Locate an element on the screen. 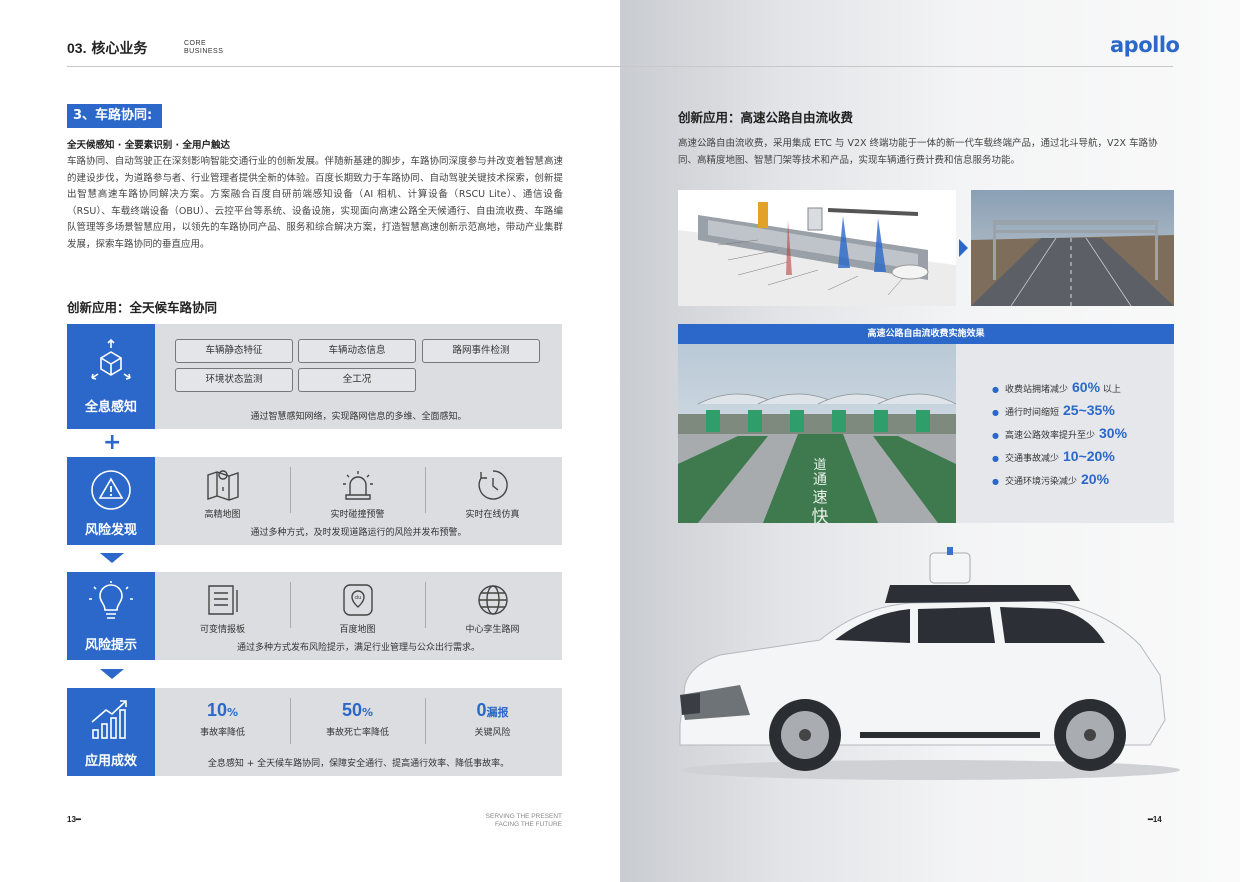 This screenshot has width=1240, height=882. header-divider is located at coordinates (620, 66).